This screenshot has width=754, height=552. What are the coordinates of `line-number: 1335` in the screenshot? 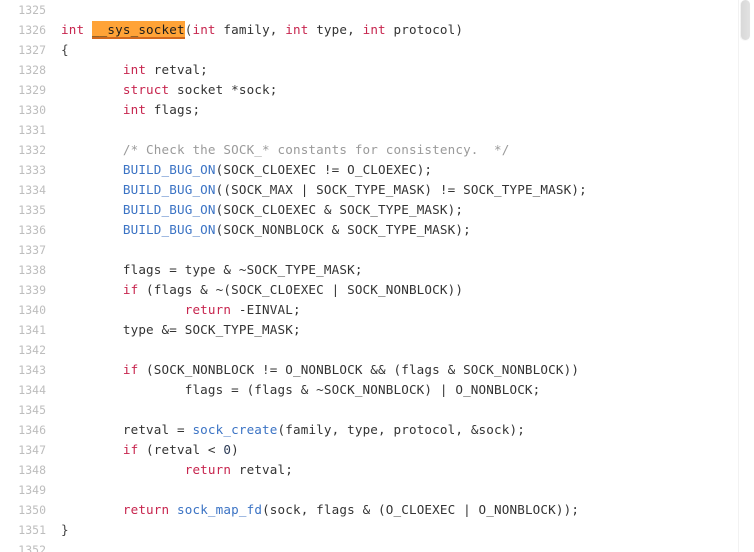 It's located at (27, 210).